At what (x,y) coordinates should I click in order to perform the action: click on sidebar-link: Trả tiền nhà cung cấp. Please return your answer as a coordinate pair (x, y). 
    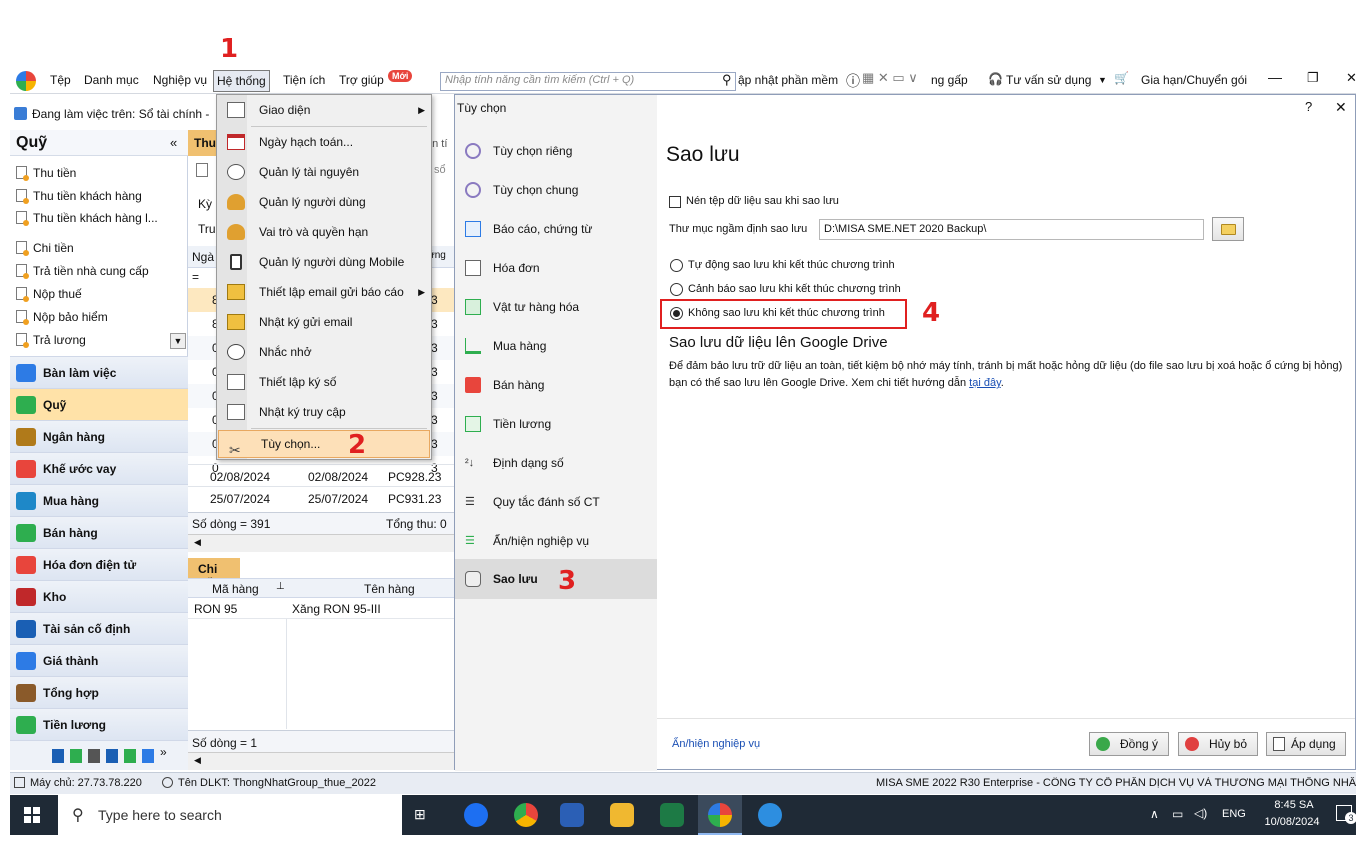
    Looking at the image, I should click on (82, 271).